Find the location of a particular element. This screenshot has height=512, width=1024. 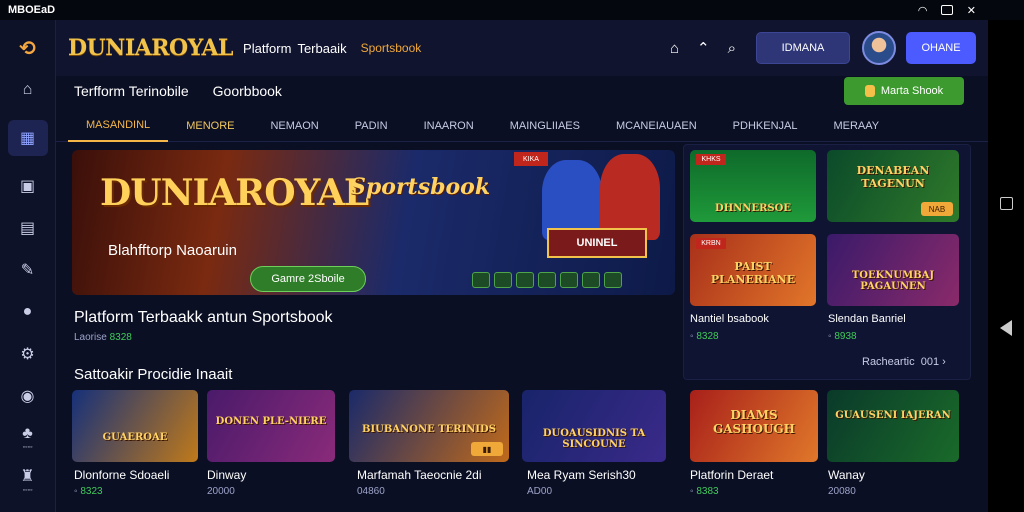

tab-1: MASANDINL is located at coordinates (118, 126).